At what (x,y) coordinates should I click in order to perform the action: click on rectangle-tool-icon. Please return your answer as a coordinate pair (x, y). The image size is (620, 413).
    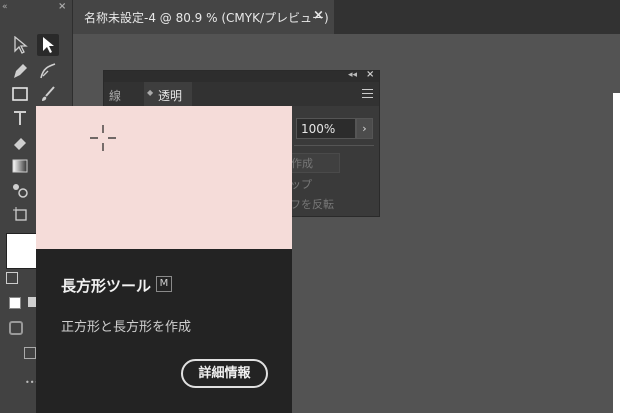
    Looking at the image, I should click on (20, 94).